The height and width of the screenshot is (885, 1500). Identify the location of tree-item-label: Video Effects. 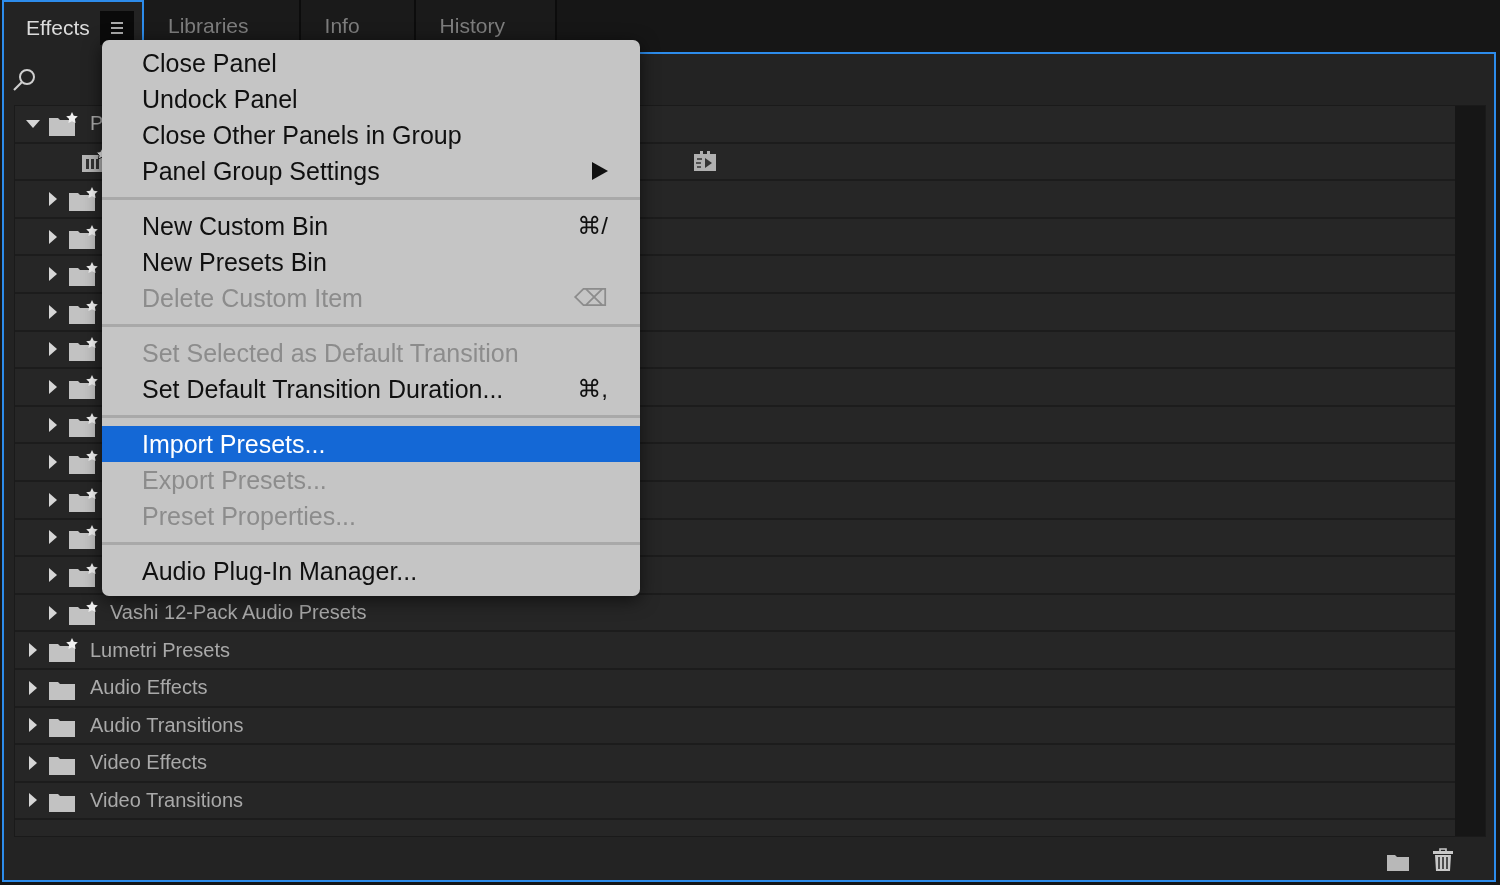
(149, 763).